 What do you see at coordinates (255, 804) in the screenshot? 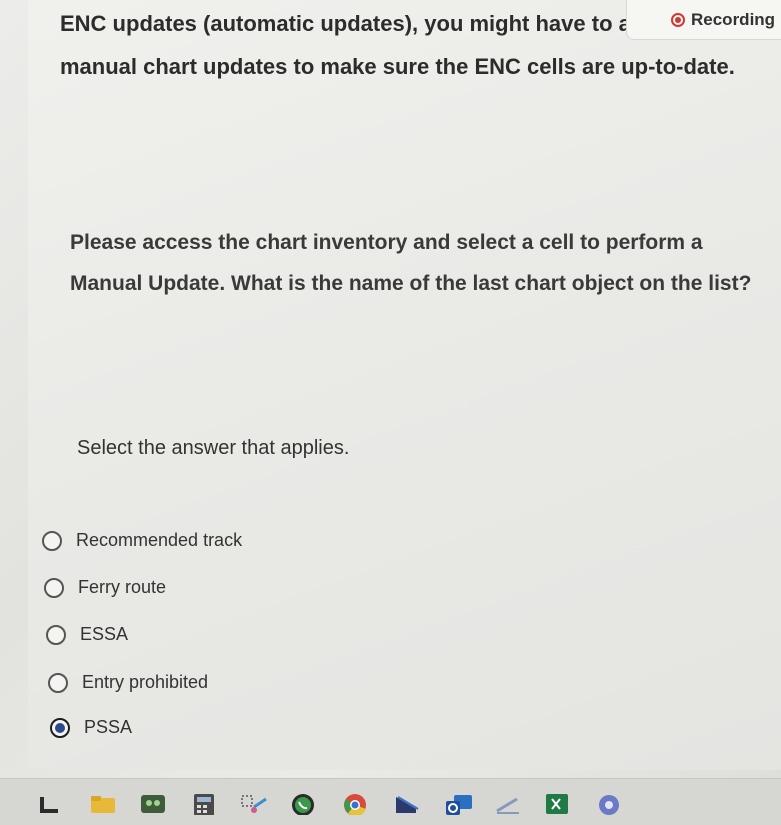
I see `snipping-tool-icon` at bounding box center [255, 804].